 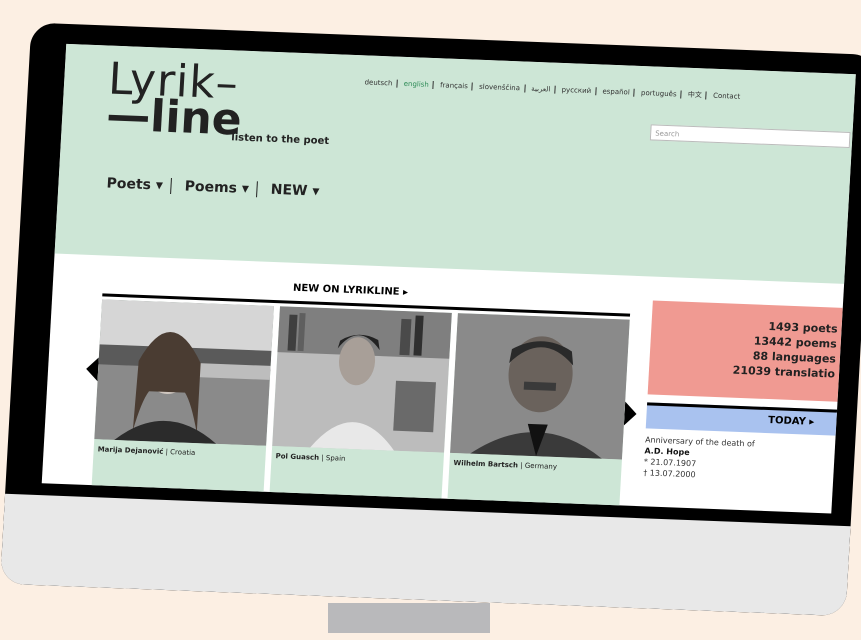 I want to click on lang-slovenscina: slovenščina, so click(x=499, y=88).